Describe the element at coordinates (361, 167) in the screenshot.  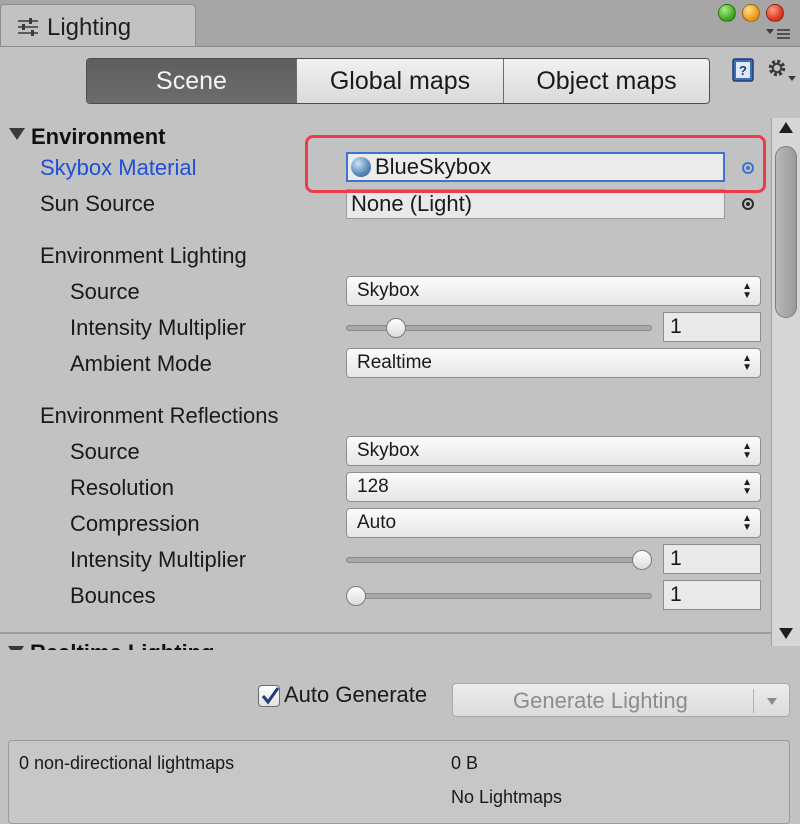
I see `material-sphere-icon` at that location.